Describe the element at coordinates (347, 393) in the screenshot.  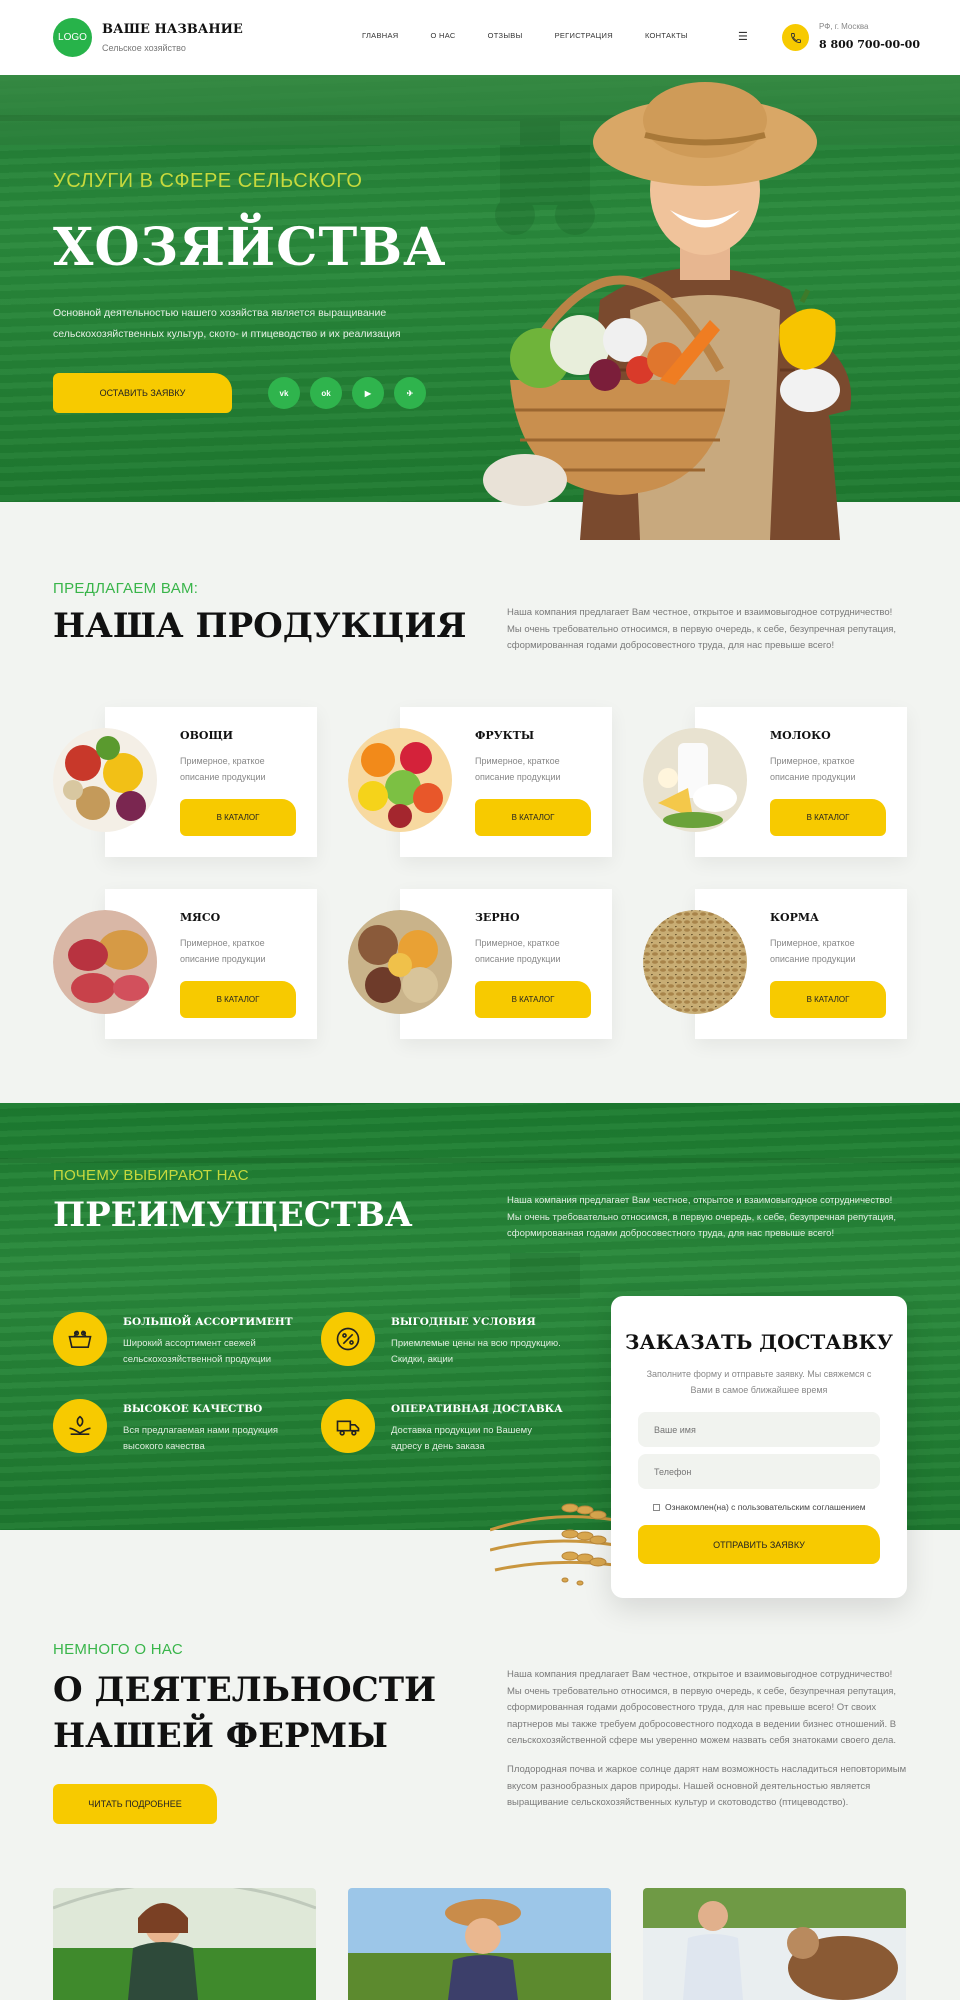
I see `social-links: vk ok ▶ ✈` at that location.